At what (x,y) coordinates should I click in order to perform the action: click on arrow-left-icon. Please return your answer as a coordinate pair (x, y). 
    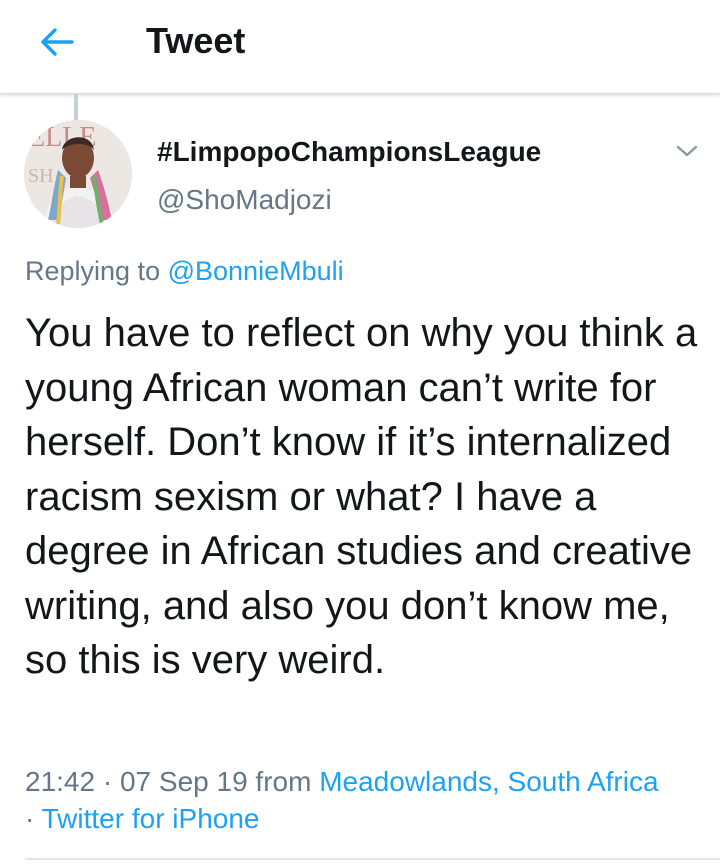
    Looking at the image, I should click on (57, 42).